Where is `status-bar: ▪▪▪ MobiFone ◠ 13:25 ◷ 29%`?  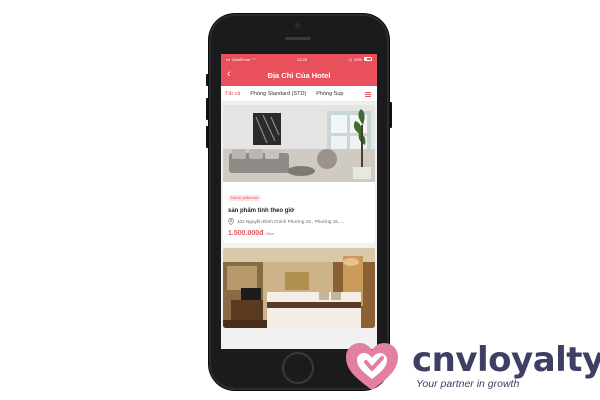
status-bar: ▪▪▪ MobiFone ◠ 13:25 ◷ 29% is located at coordinates (299, 59).